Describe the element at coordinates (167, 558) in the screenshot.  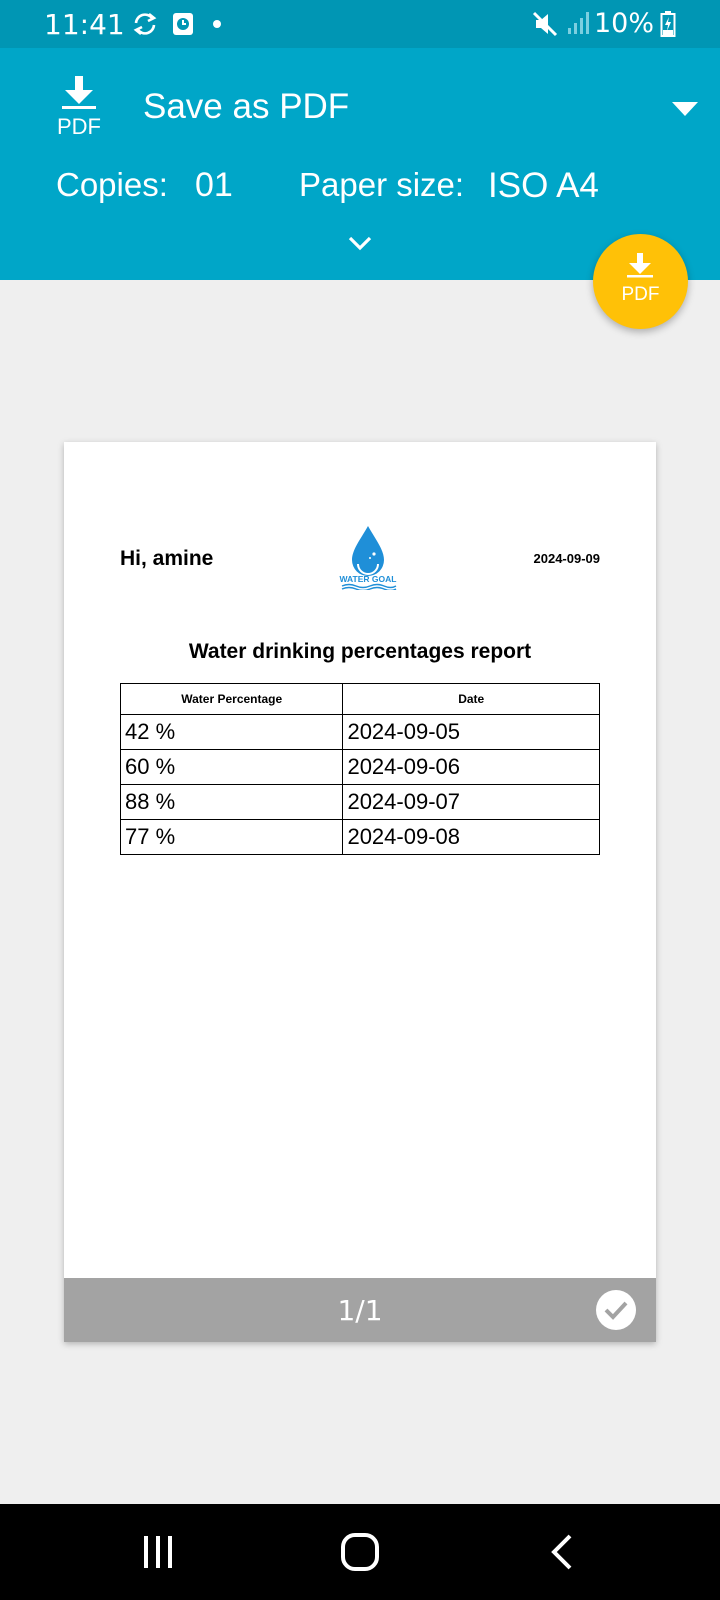
I see `greeting: Hi, amine` at that location.